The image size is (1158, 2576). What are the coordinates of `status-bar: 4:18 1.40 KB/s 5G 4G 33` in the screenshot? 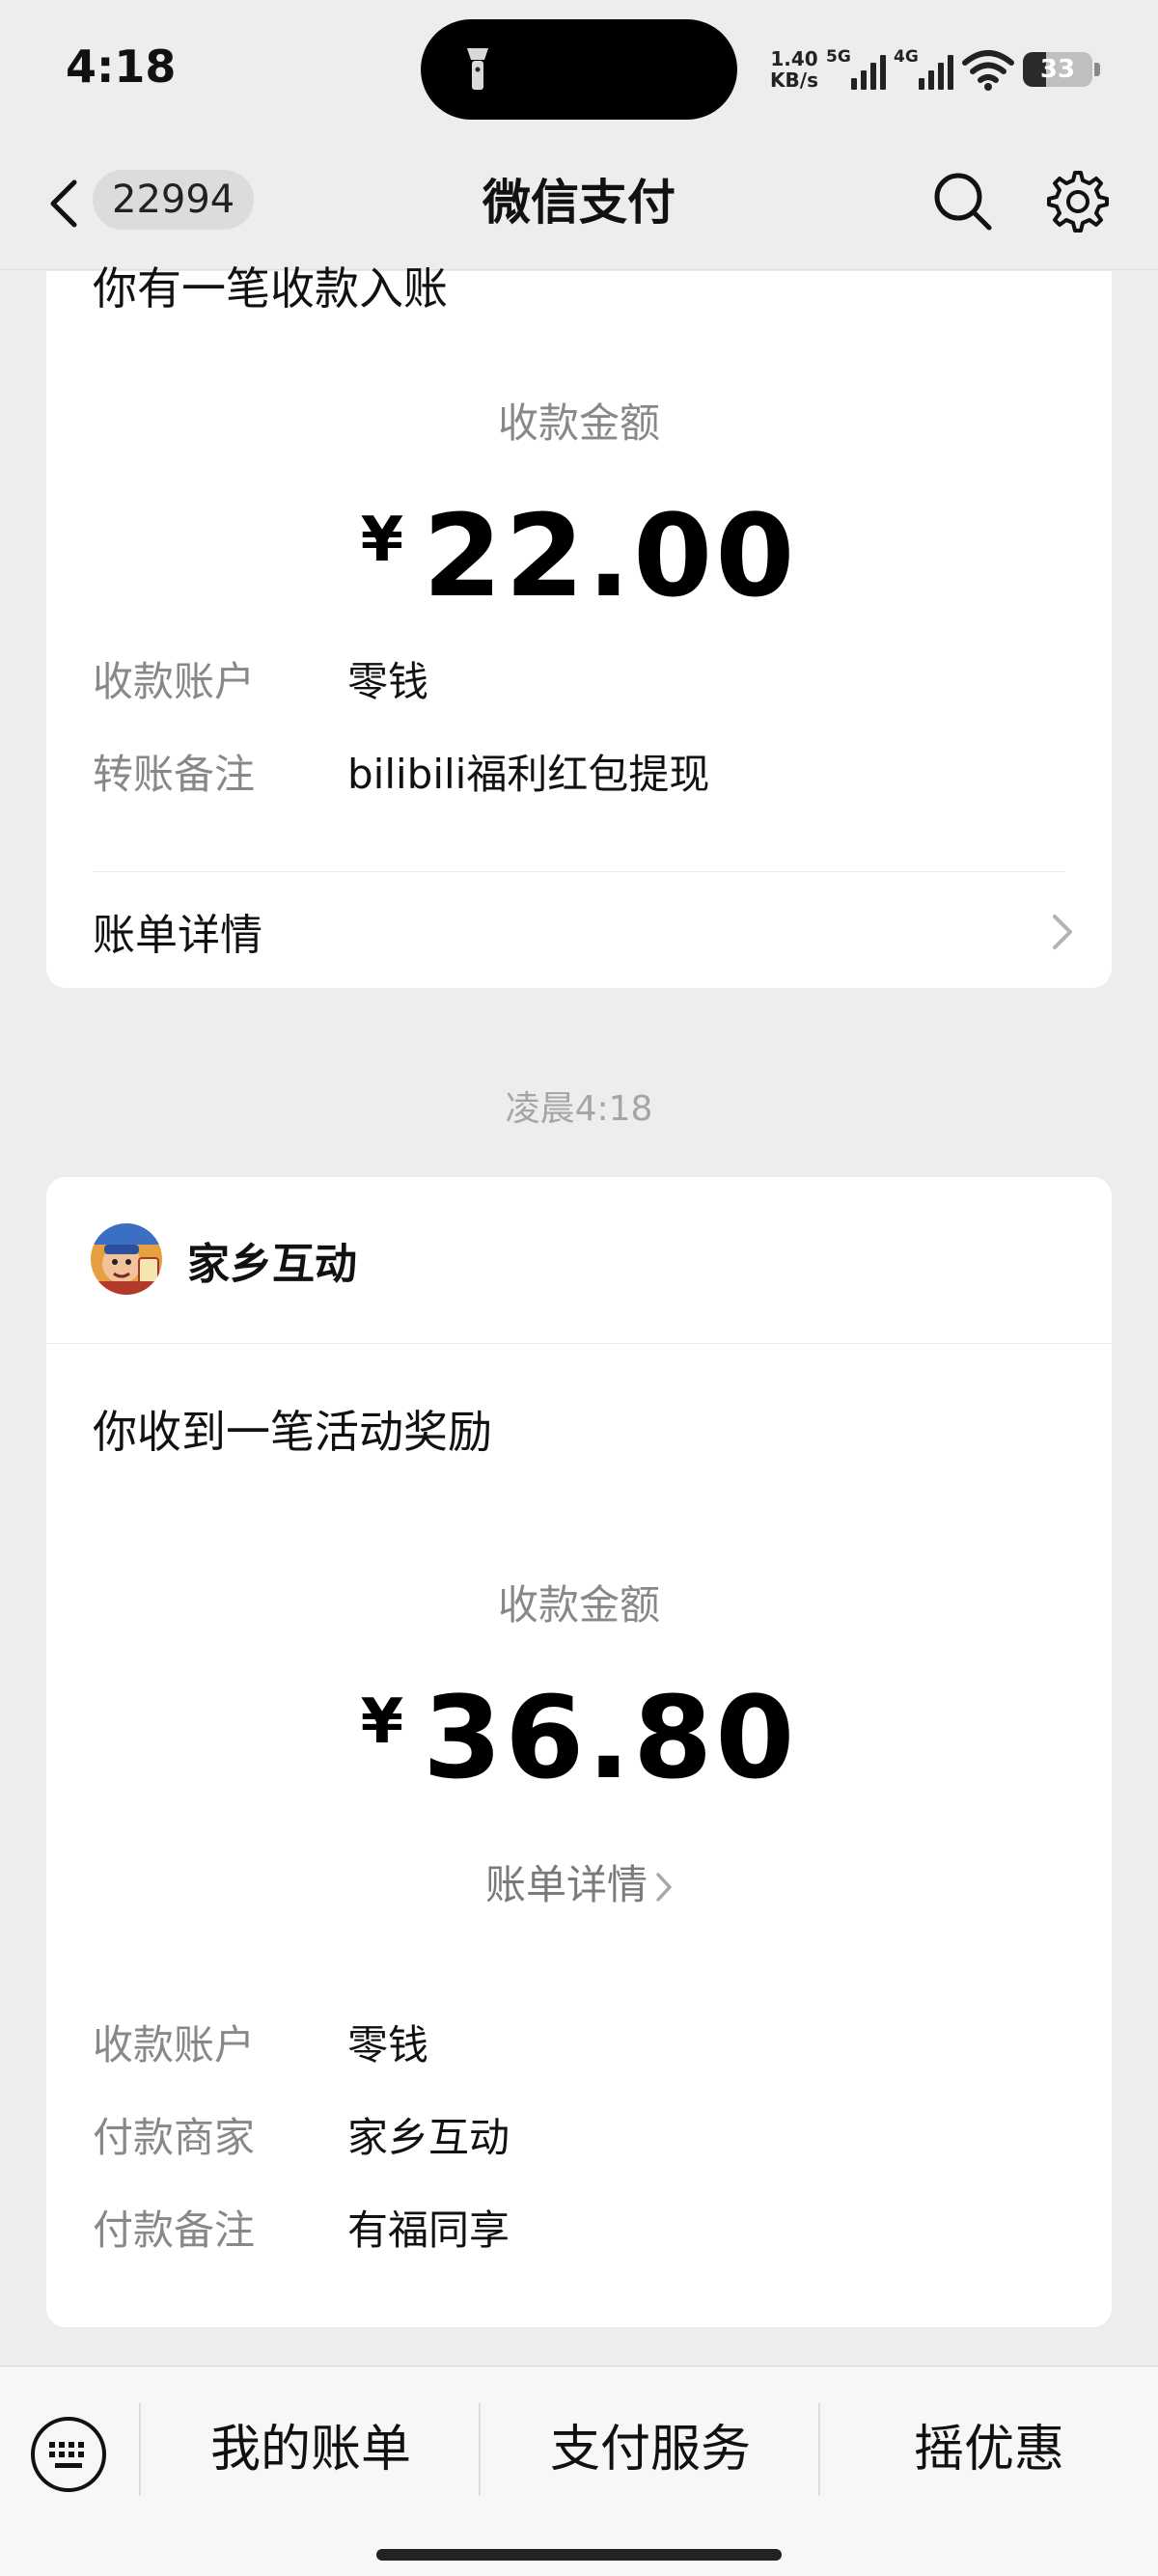 It's located at (579, 67).